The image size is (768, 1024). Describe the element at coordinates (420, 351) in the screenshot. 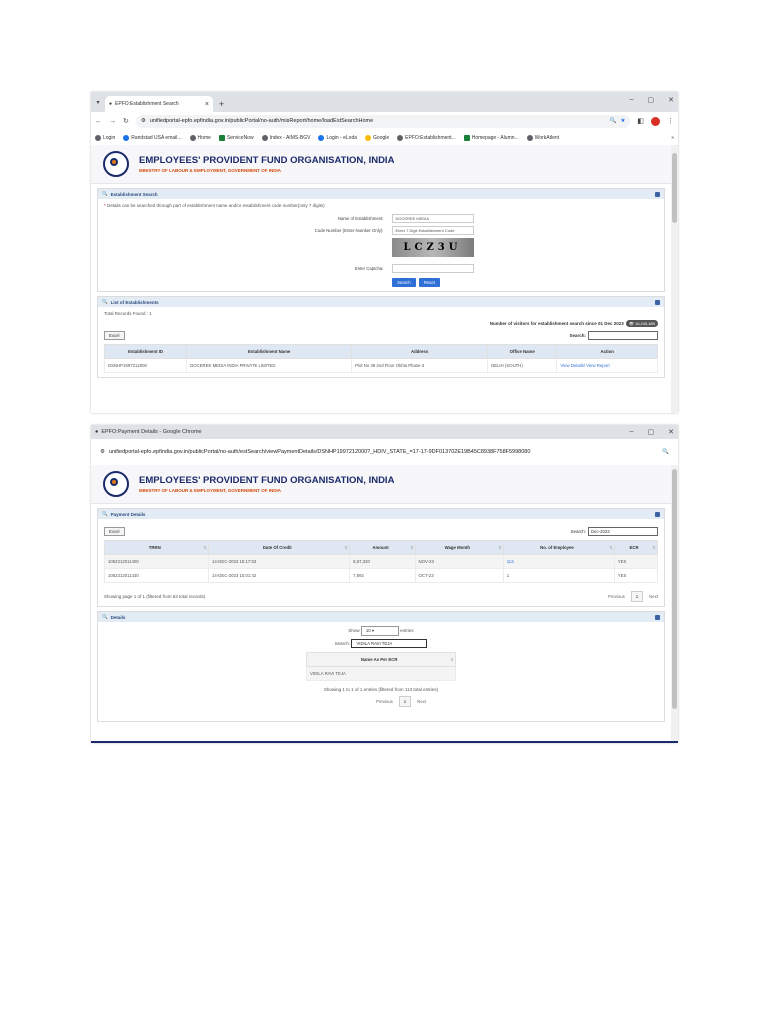

I see `column-header: Address` at that location.